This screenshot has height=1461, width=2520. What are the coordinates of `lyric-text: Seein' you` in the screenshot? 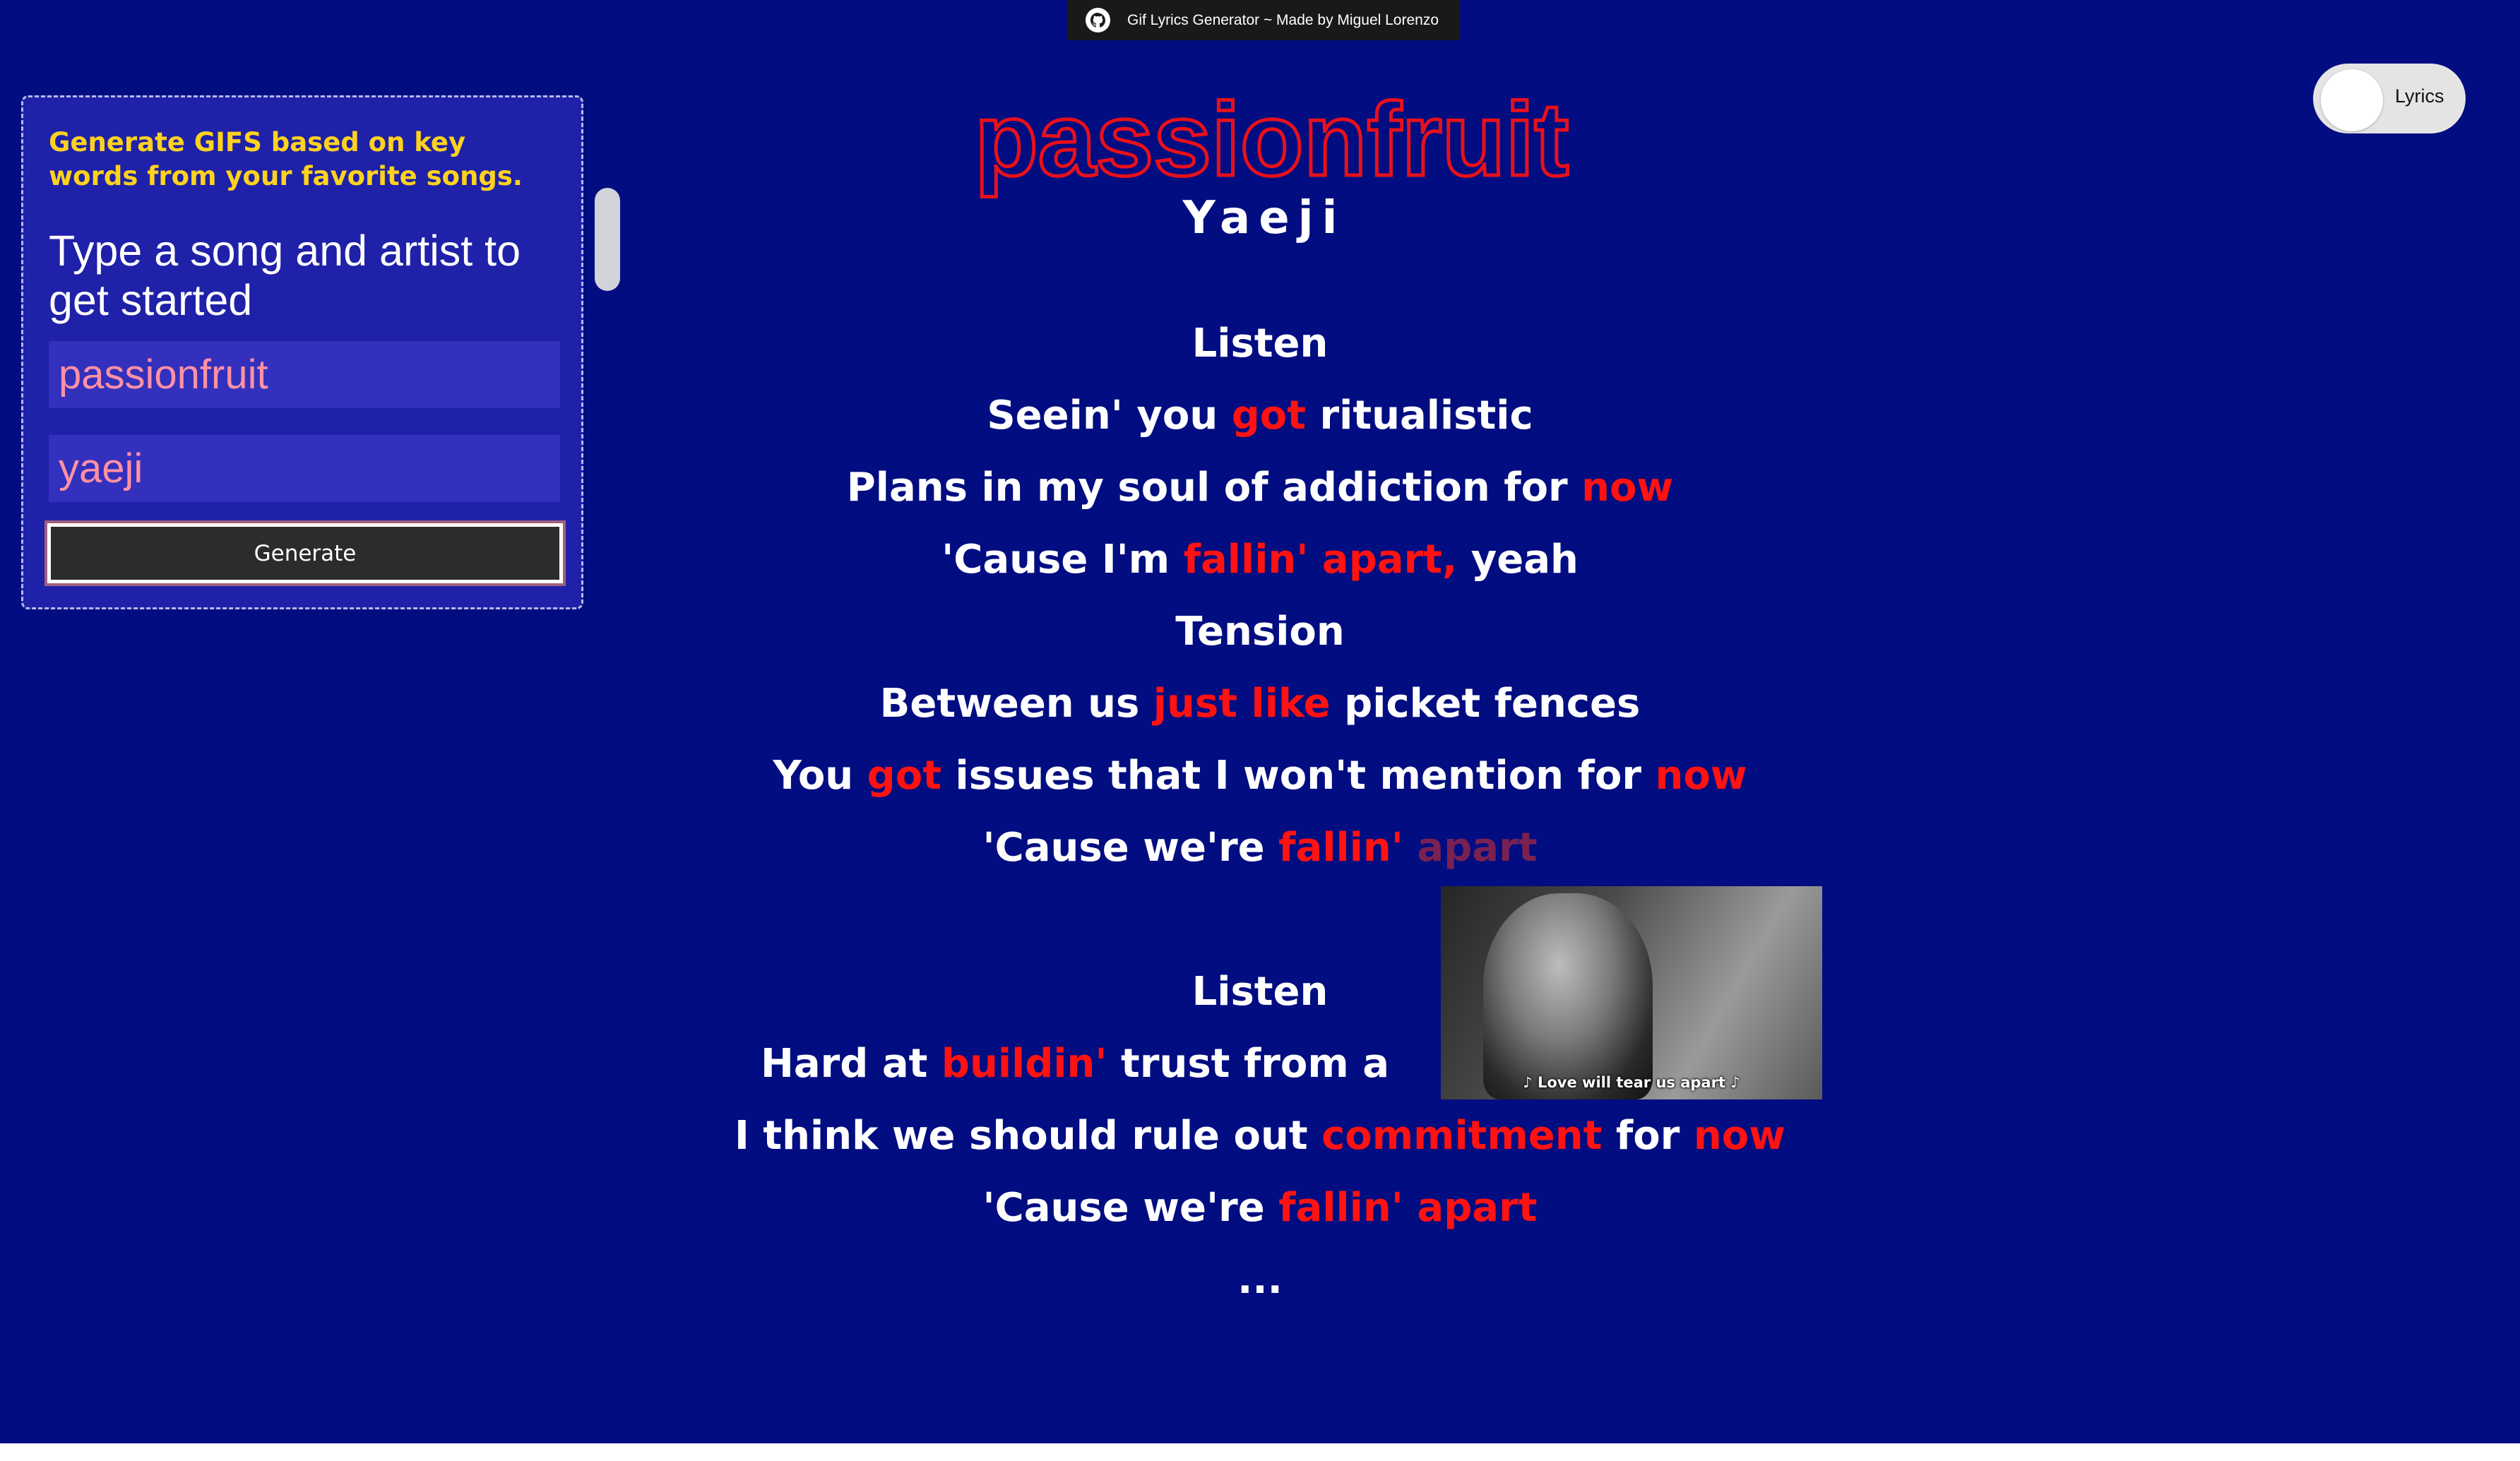 It's located at (1110, 416).